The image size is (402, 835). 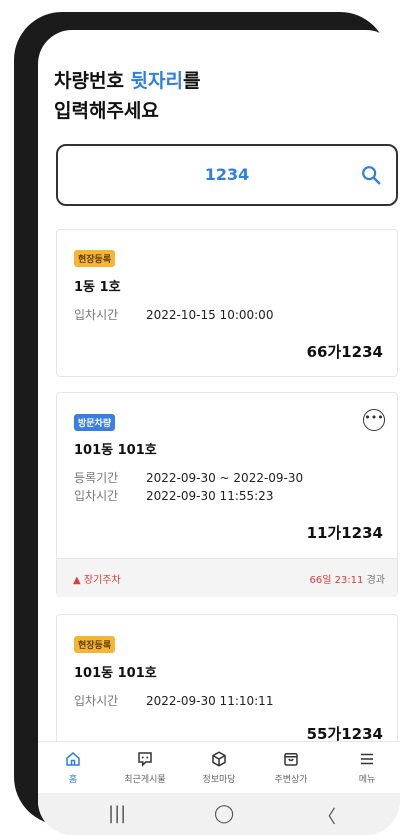 What do you see at coordinates (366, 766) in the screenshot?
I see `tab-menu: 메뉴` at bounding box center [366, 766].